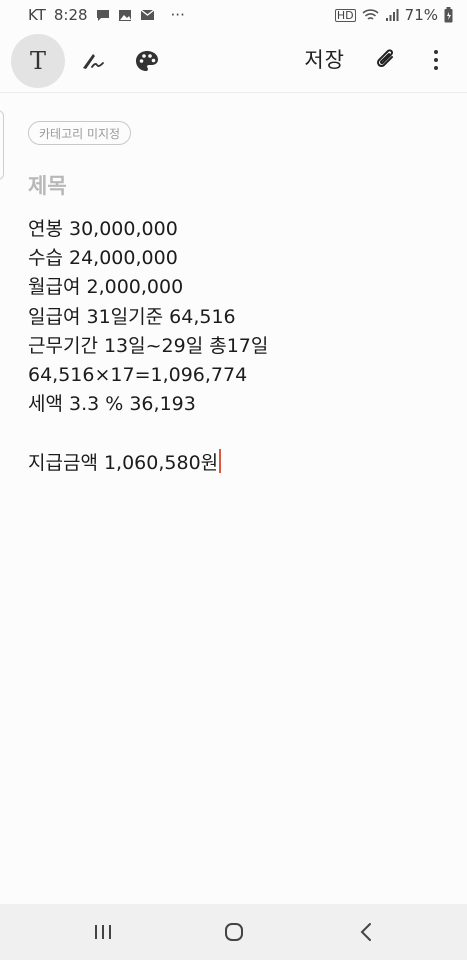 This screenshot has width=467, height=960. What do you see at coordinates (80, 133) in the screenshot?
I see `category-chip: 카테고리 미지정` at bounding box center [80, 133].